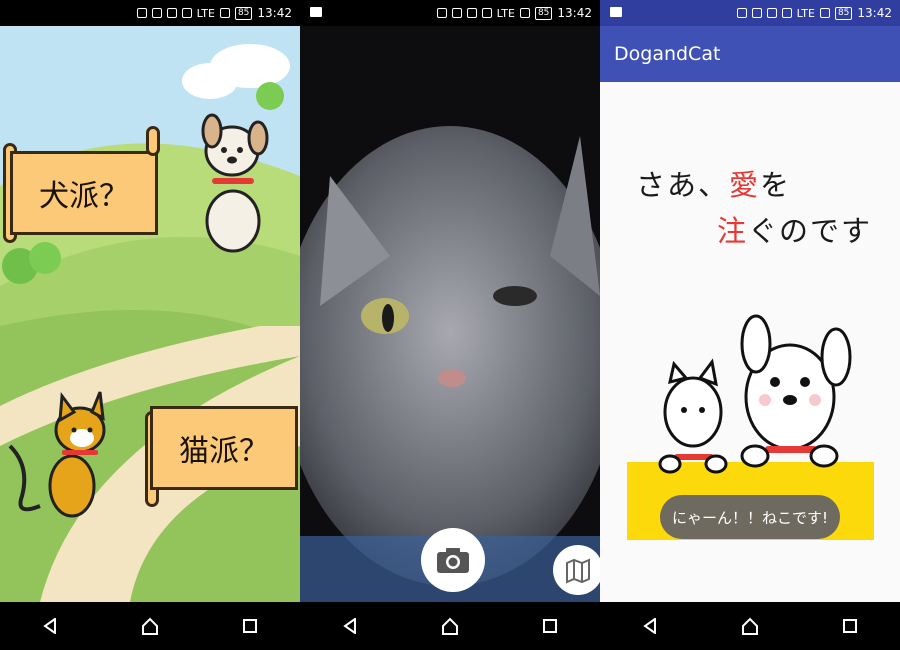 This screenshot has width=900, height=650. I want to click on app-title: DogandCat, so click(667, 54).